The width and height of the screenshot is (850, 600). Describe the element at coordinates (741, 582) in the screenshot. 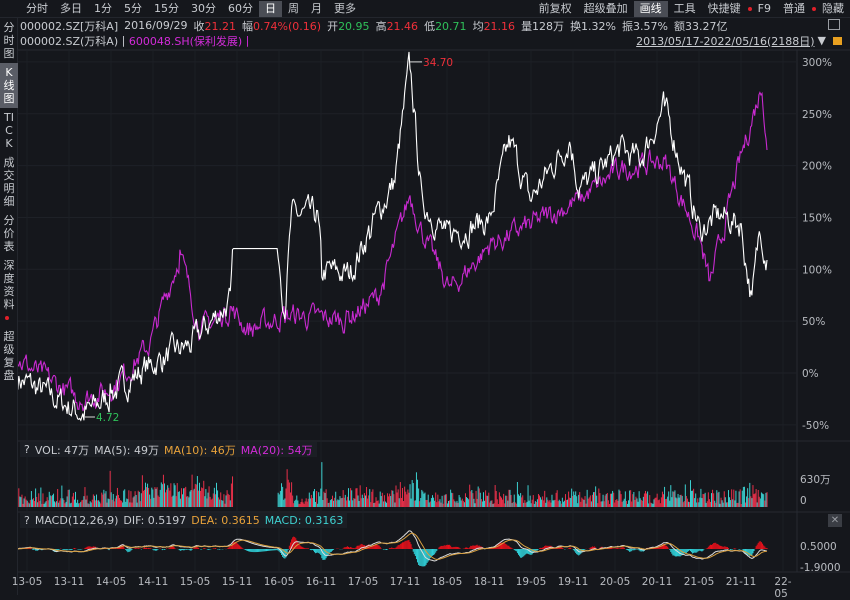

I see `x-tick-label: 21-11` at that location.